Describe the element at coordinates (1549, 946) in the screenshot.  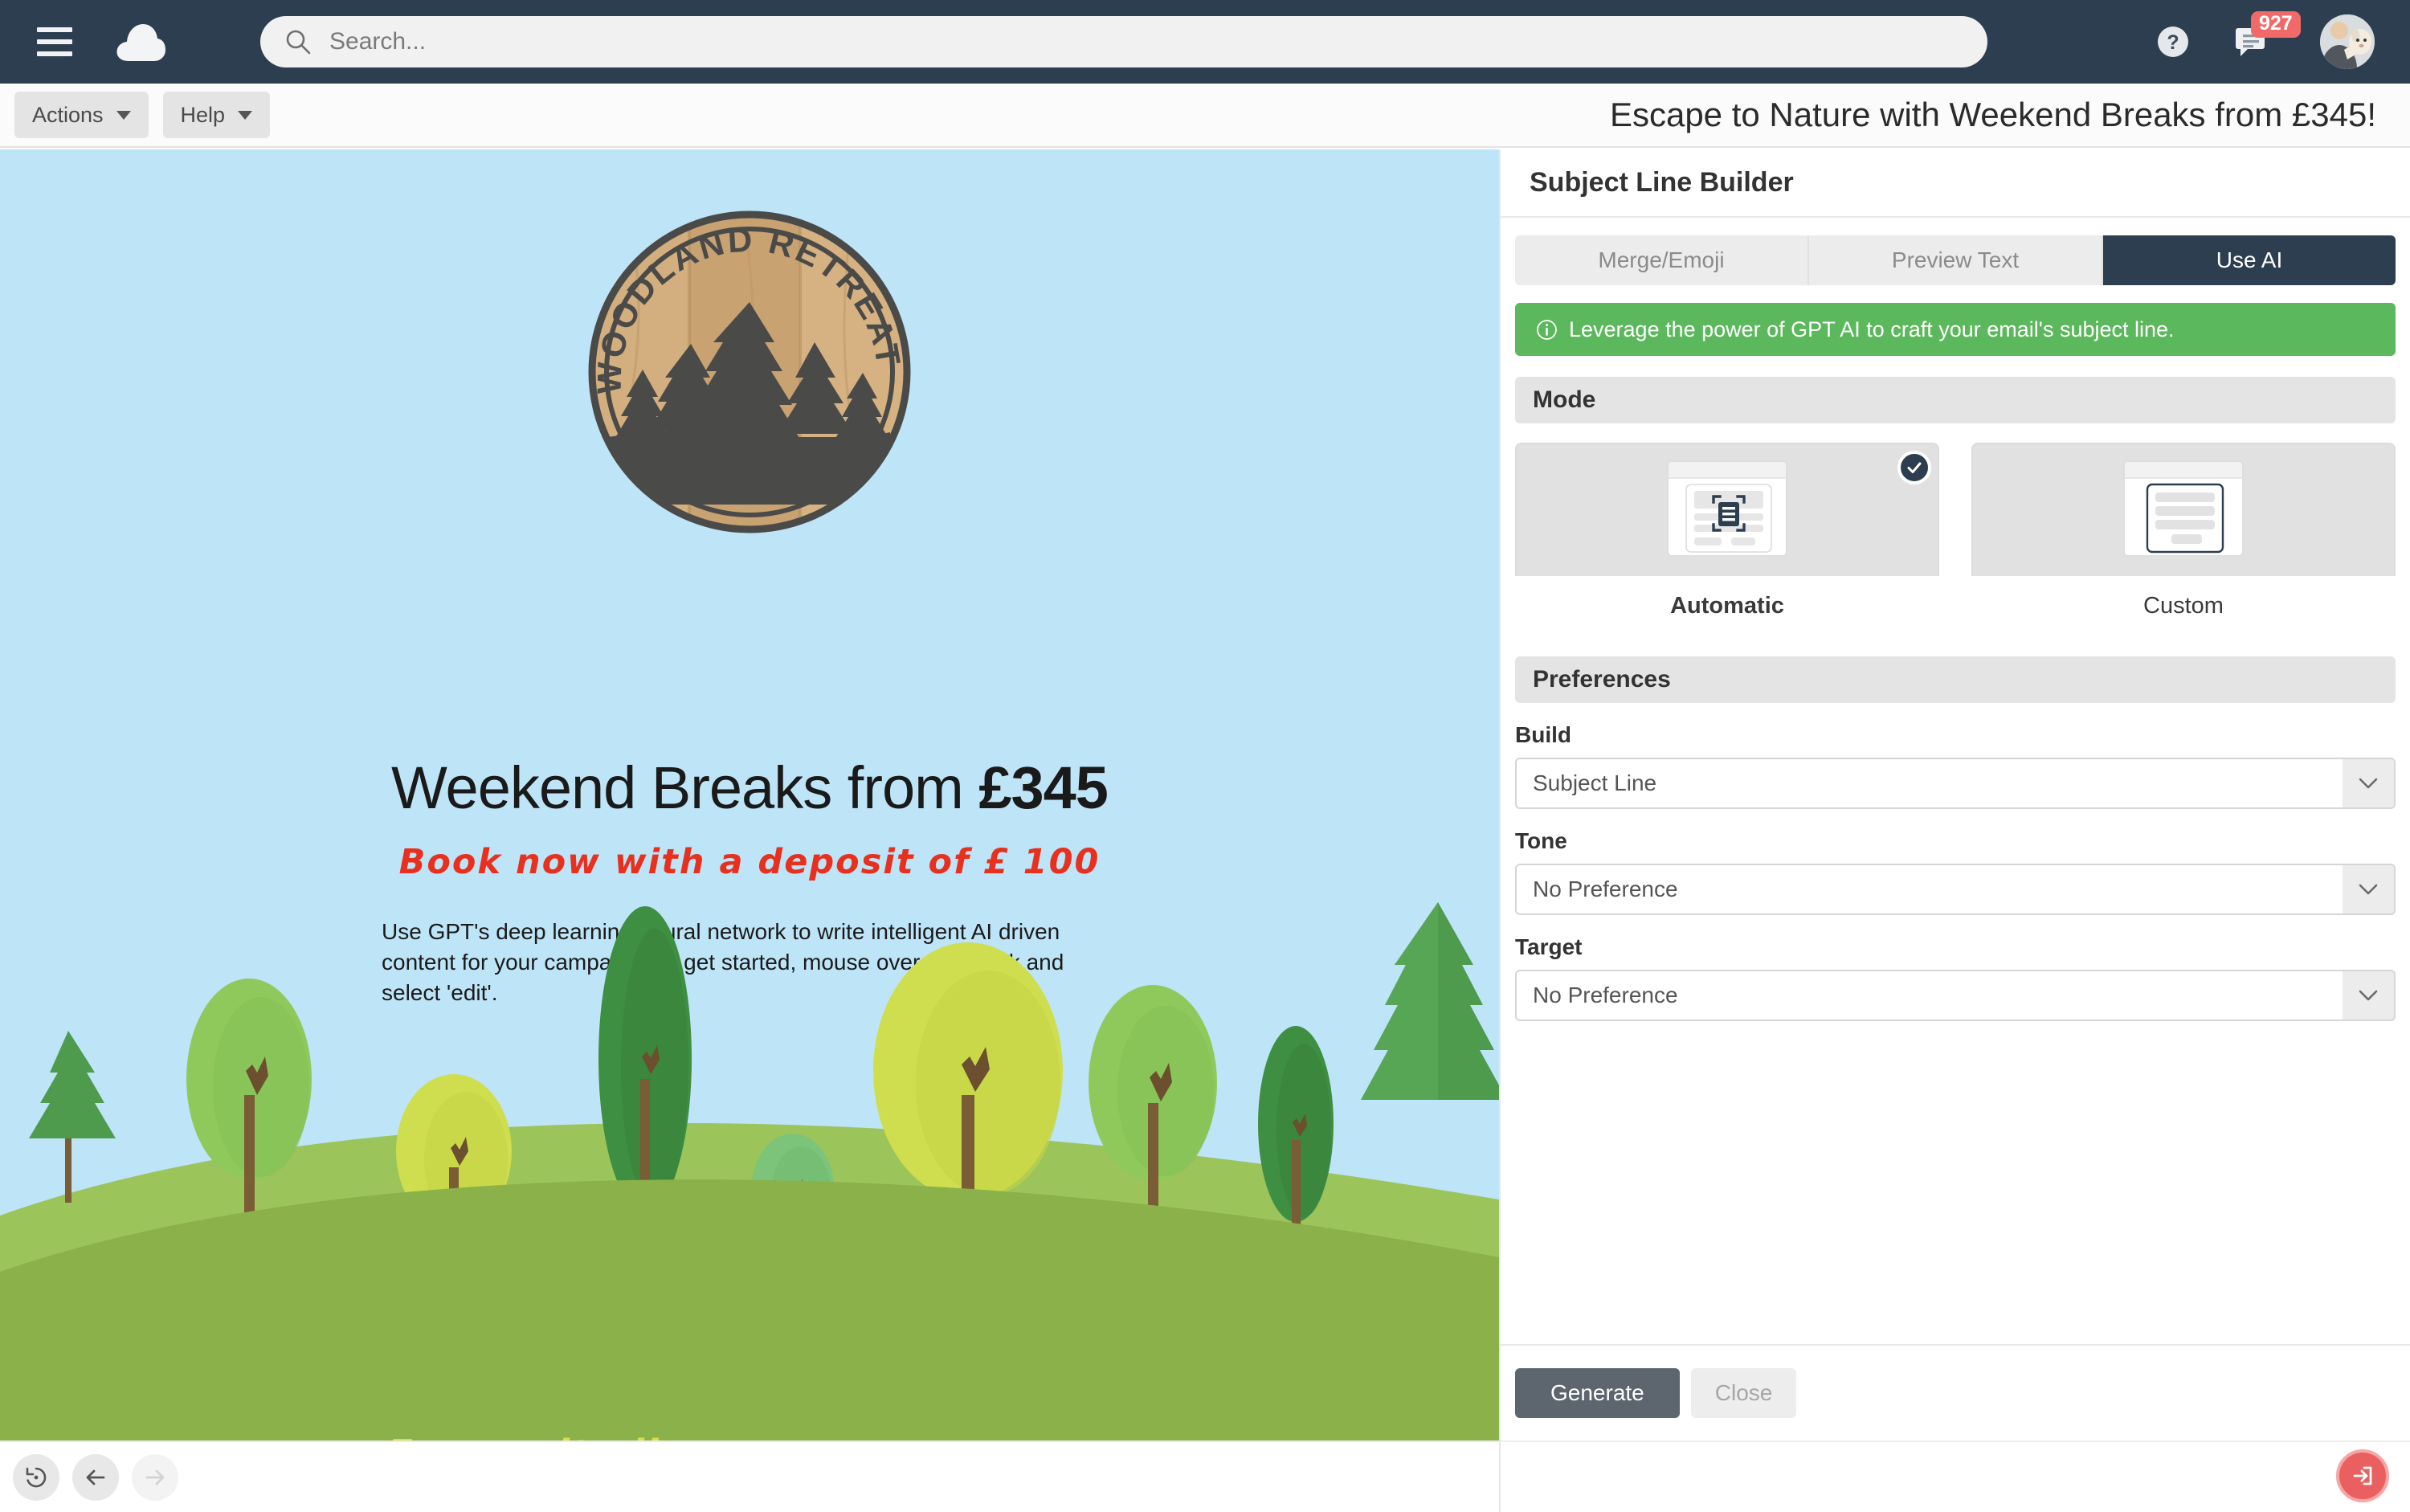
I see `field-label-target: Target` at that location.